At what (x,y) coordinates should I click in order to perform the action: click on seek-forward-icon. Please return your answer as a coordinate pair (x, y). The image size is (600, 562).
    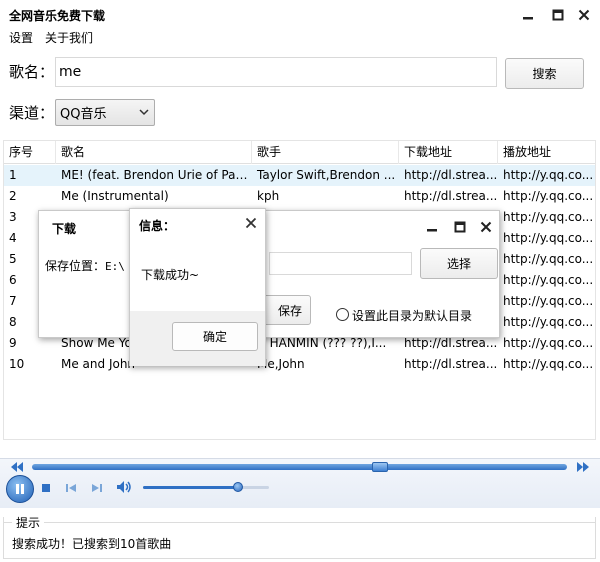
    Looking at the image, I should click on (583, 467).